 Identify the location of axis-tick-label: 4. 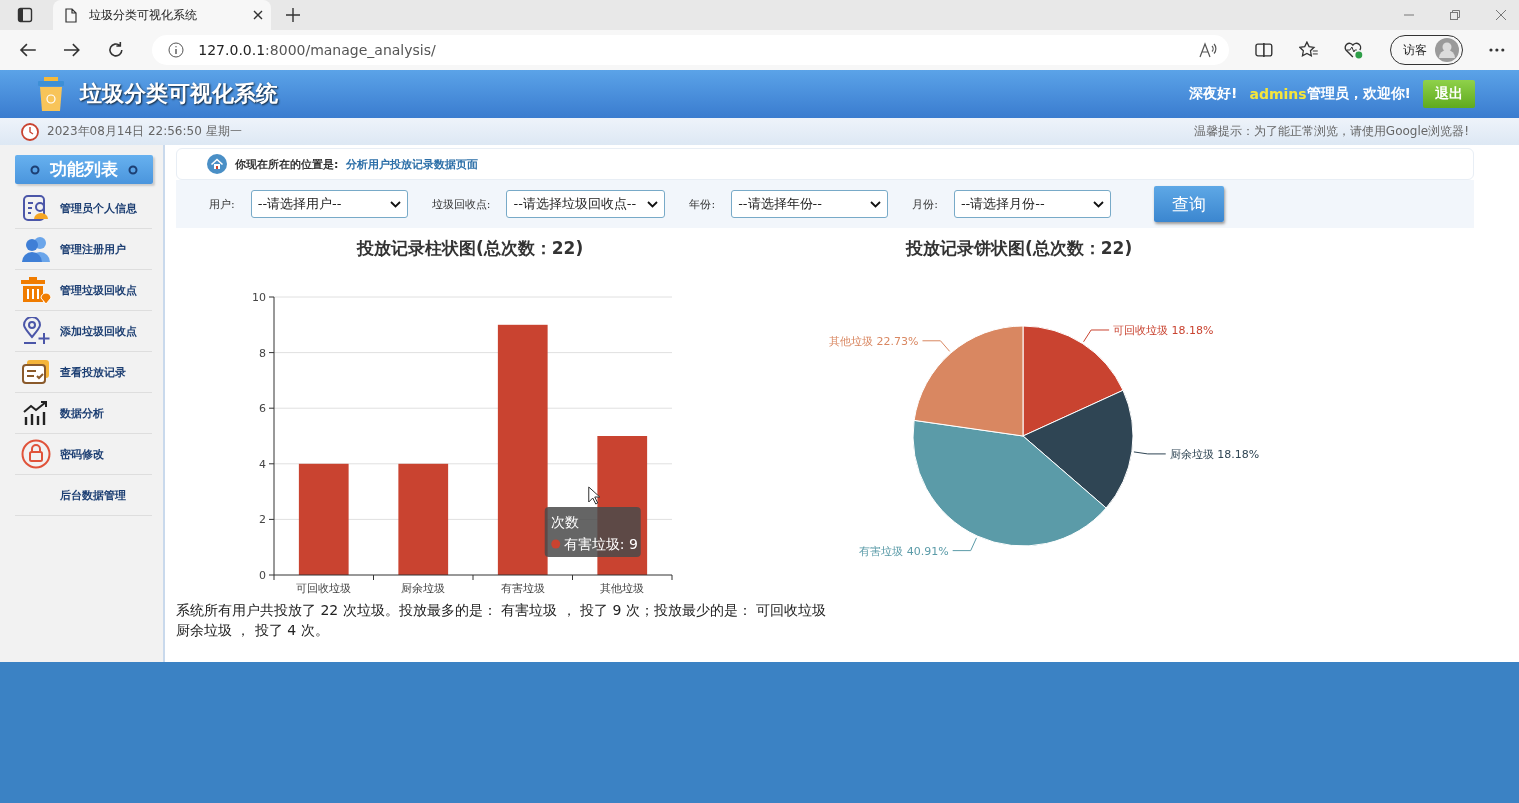
(262, 464).